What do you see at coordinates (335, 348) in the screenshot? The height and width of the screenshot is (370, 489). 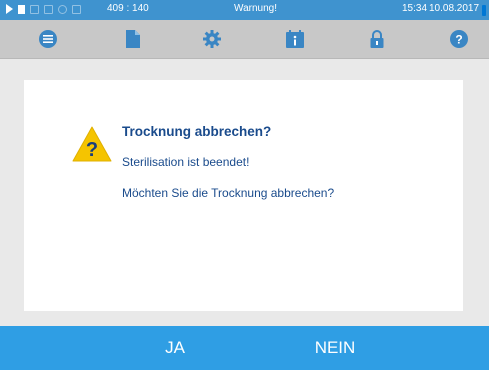 I see `no-button: NEIN` at bounding box center [335, 348].